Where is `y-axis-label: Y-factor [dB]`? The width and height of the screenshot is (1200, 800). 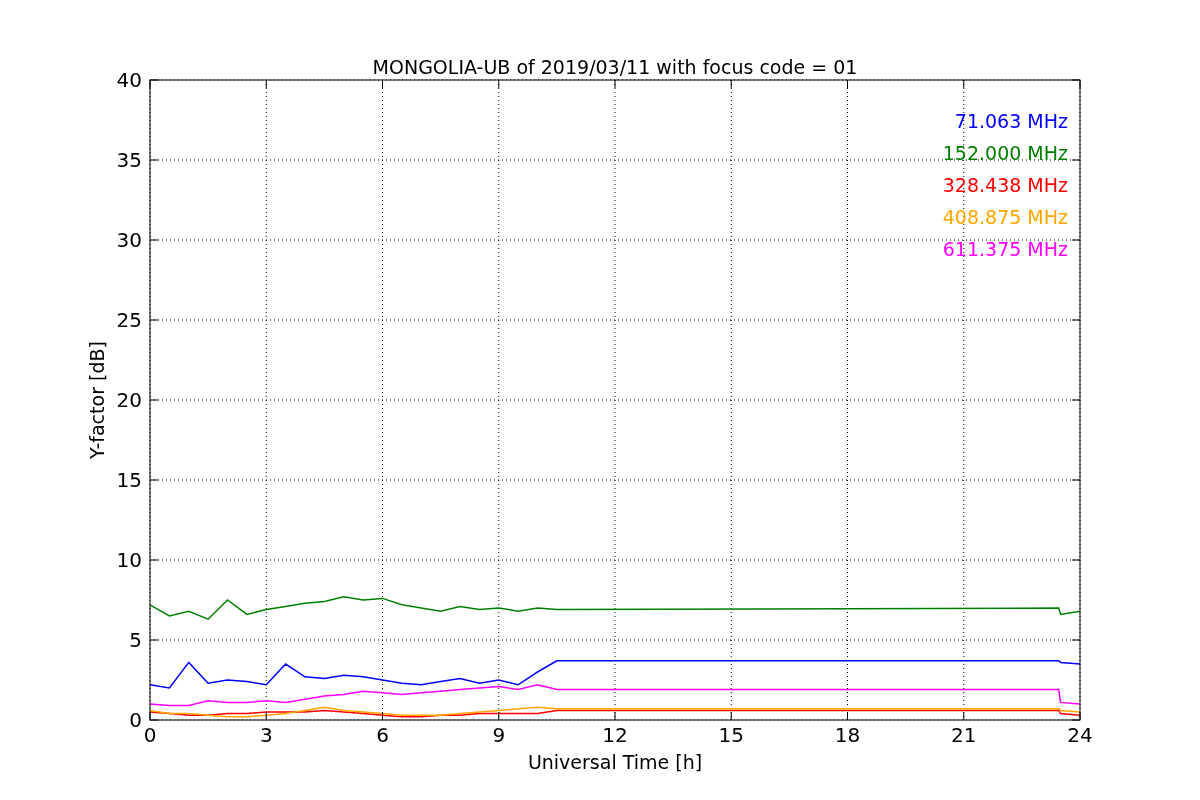
y-axis-label: Y-factor [dB] is located at coordinates (97, 400).